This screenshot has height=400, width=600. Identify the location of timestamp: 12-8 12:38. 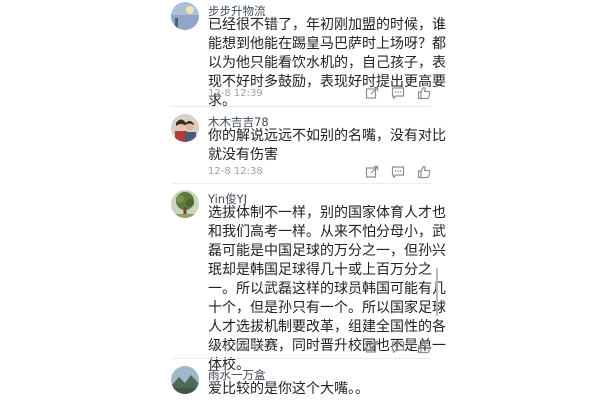
(235, 171).